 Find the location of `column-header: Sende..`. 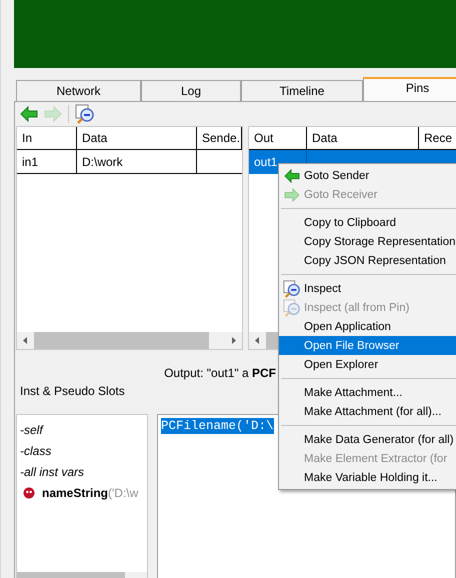

column-header: Sende.. is located at coordinates (219, 138).